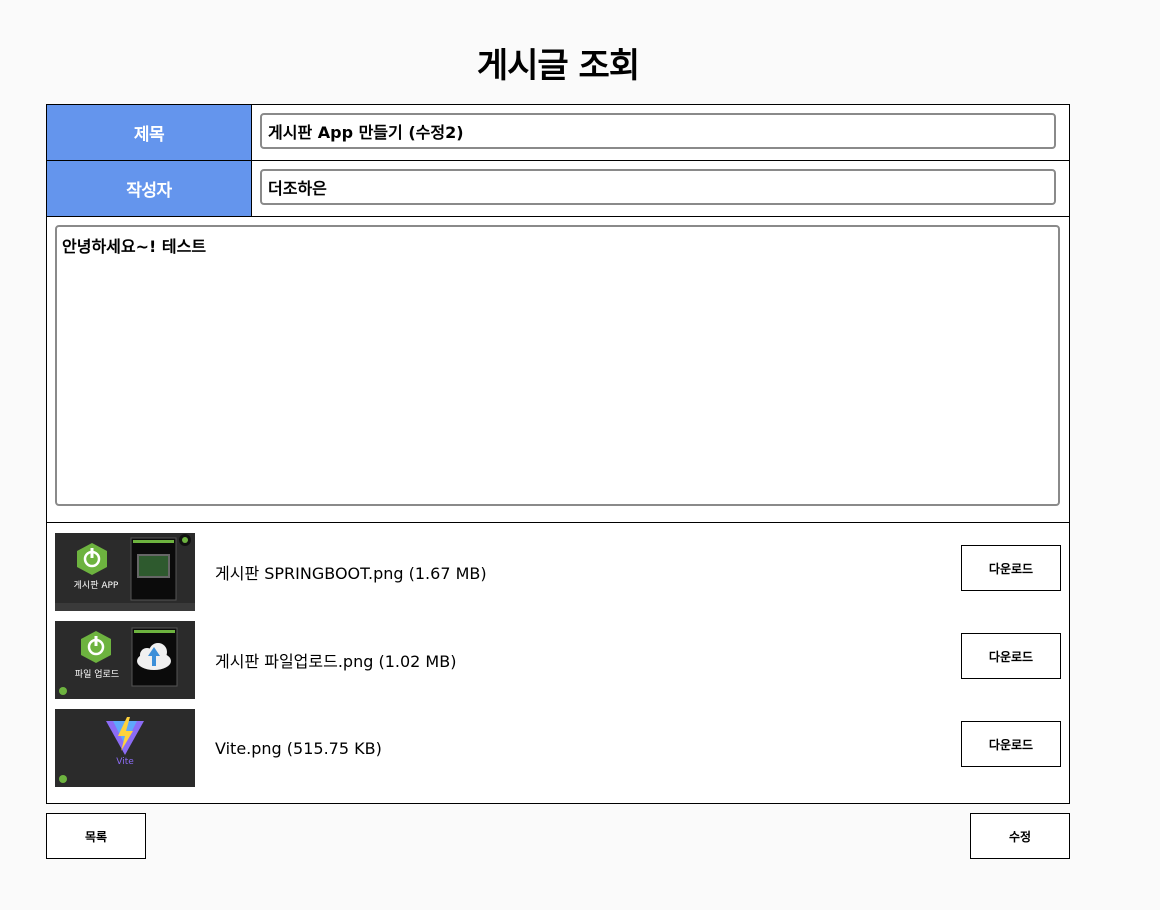  What do you see at coordinates (558, 660) in the screenshot?
I see `file-item: 파일 업로드 게시판 파일업로드.png (1.02 MB) 다운로드` at bounding box center [558, 660].